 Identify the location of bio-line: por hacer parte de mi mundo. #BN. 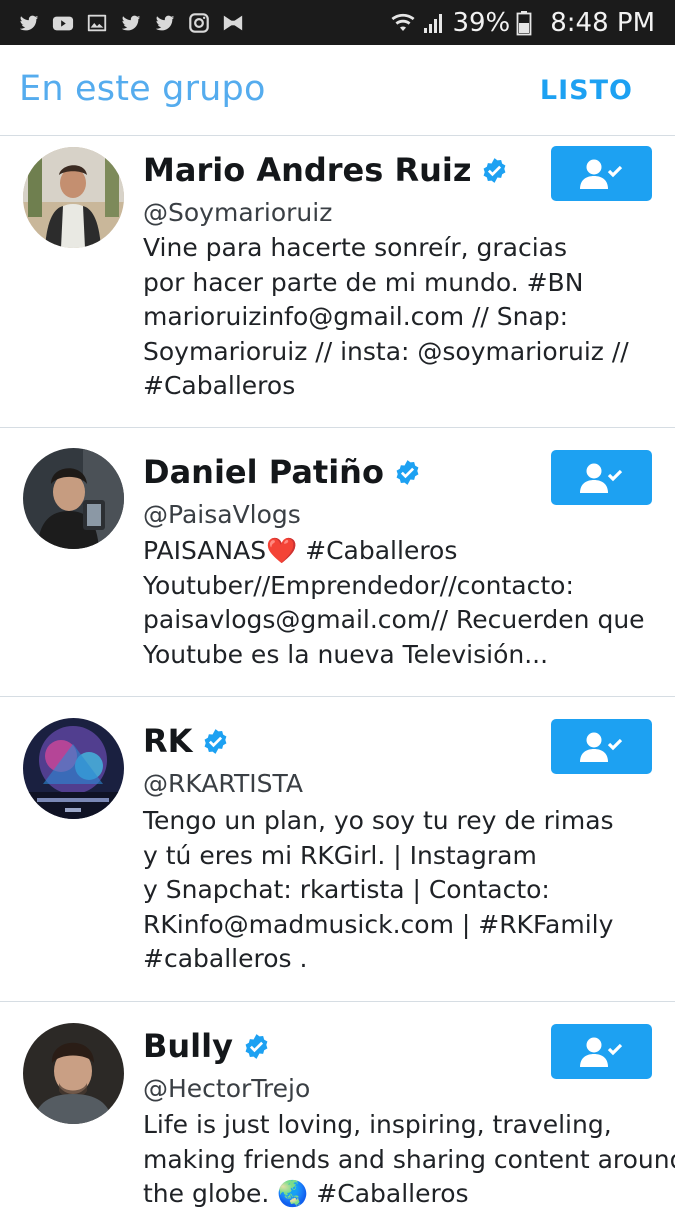
(363, 282).